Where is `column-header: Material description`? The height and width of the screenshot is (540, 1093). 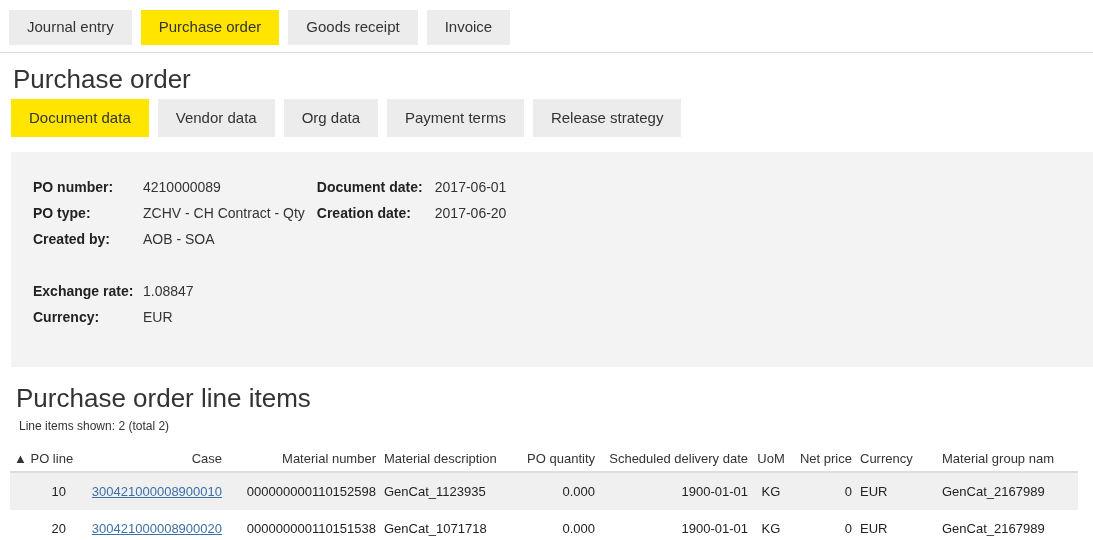 column-header: Material description is located at coordinates (440, 458).